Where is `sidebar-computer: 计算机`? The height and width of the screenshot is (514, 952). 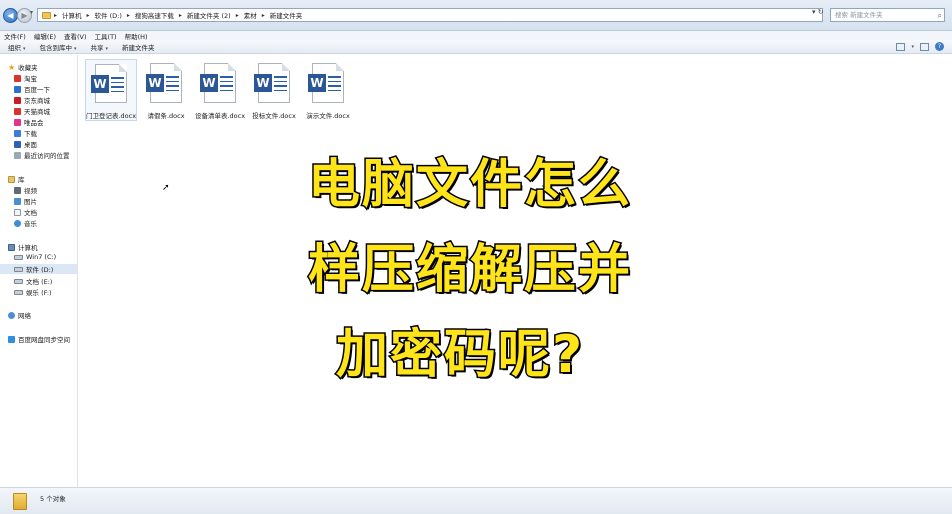
sidebar-computer: 计算机 is located at coordinates (23, 247).